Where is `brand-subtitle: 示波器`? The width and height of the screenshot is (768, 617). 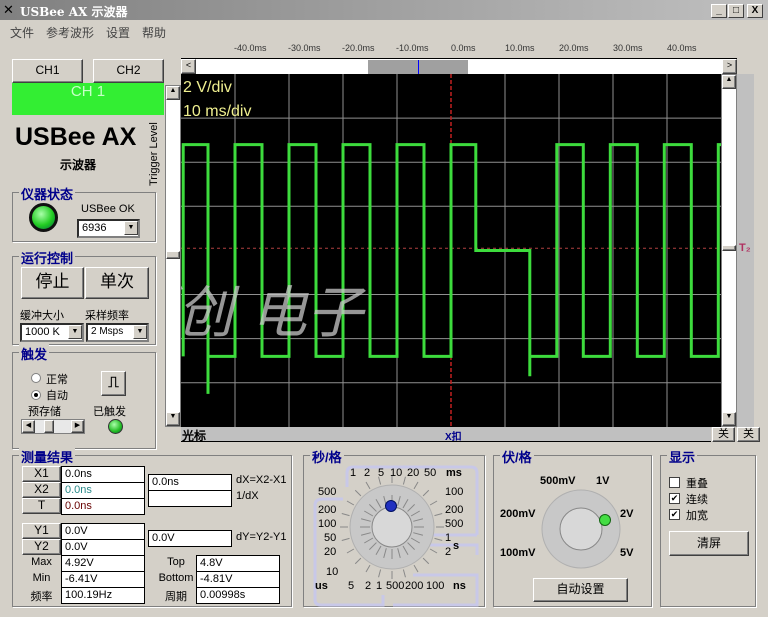 brand-subtitle: 示波器 is located at coordinates (78, 165).